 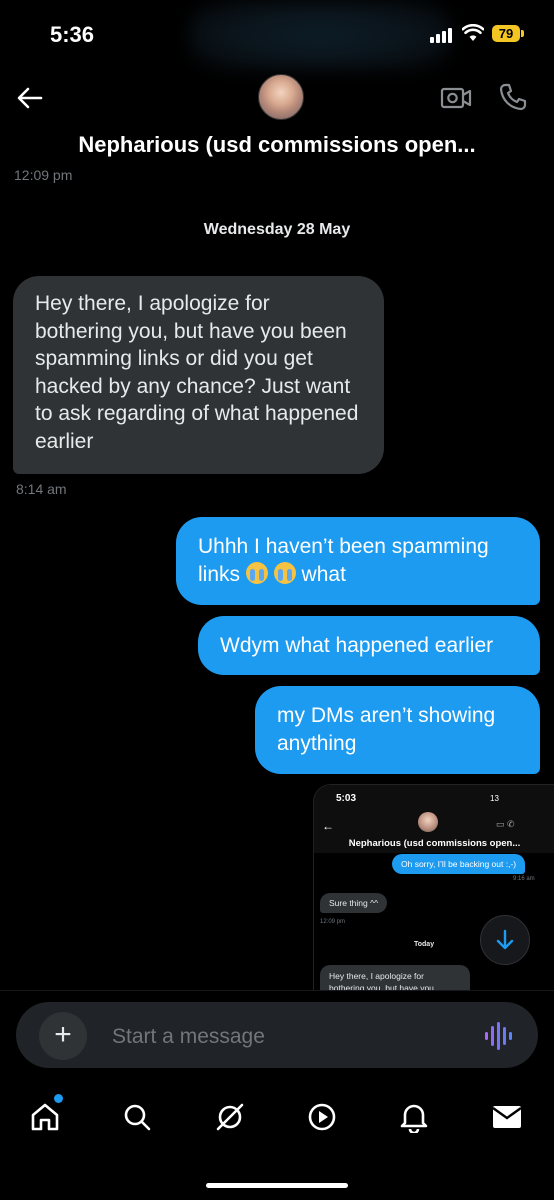 I want to click on notification-dot, so click(x=58, y=1098).